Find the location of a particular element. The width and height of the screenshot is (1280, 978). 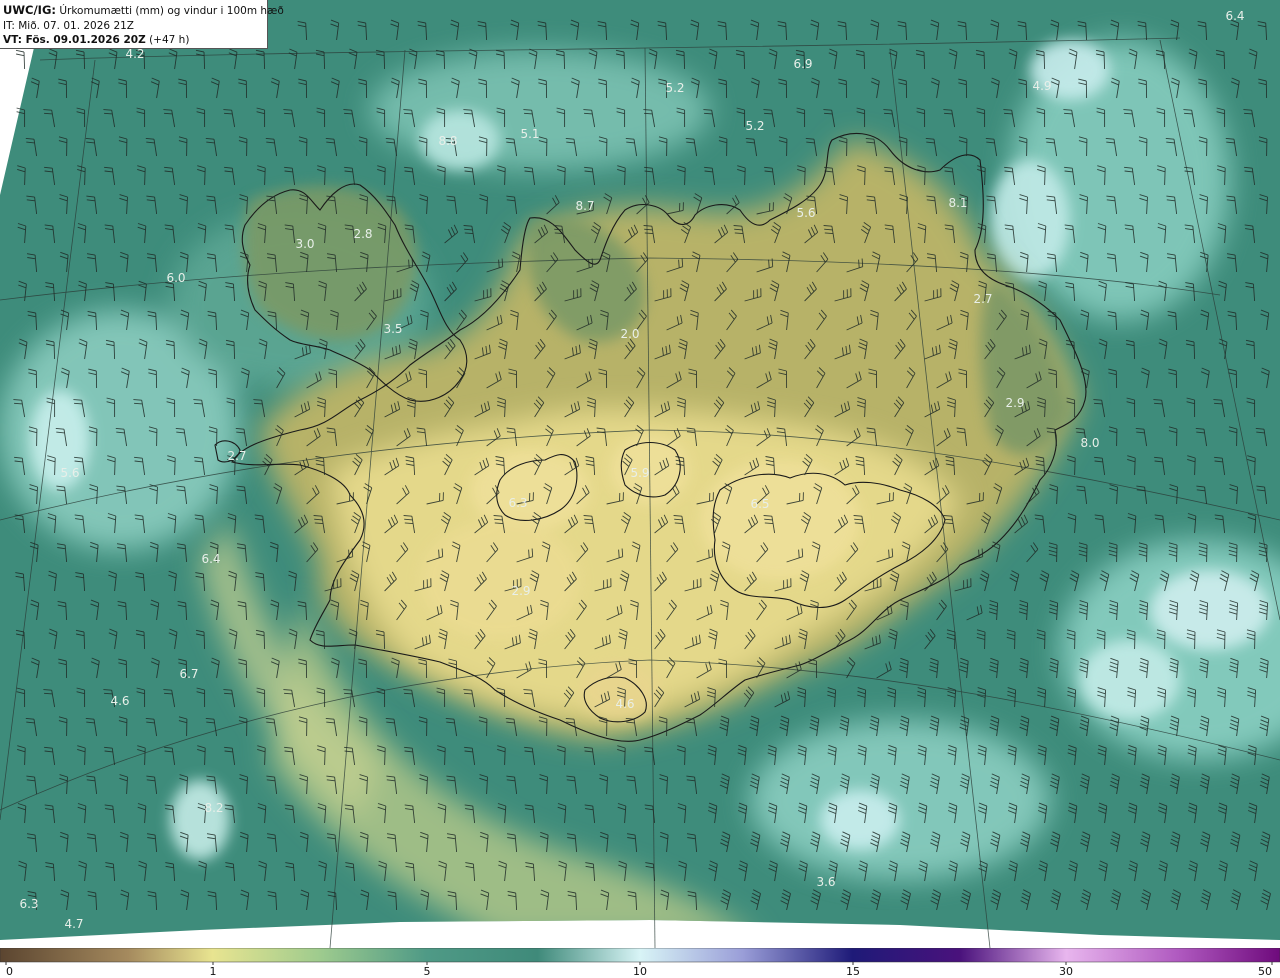

map-title: Úrkomumætti (mm) og vindur i 100m hæð is located at coordinates (171, 11).